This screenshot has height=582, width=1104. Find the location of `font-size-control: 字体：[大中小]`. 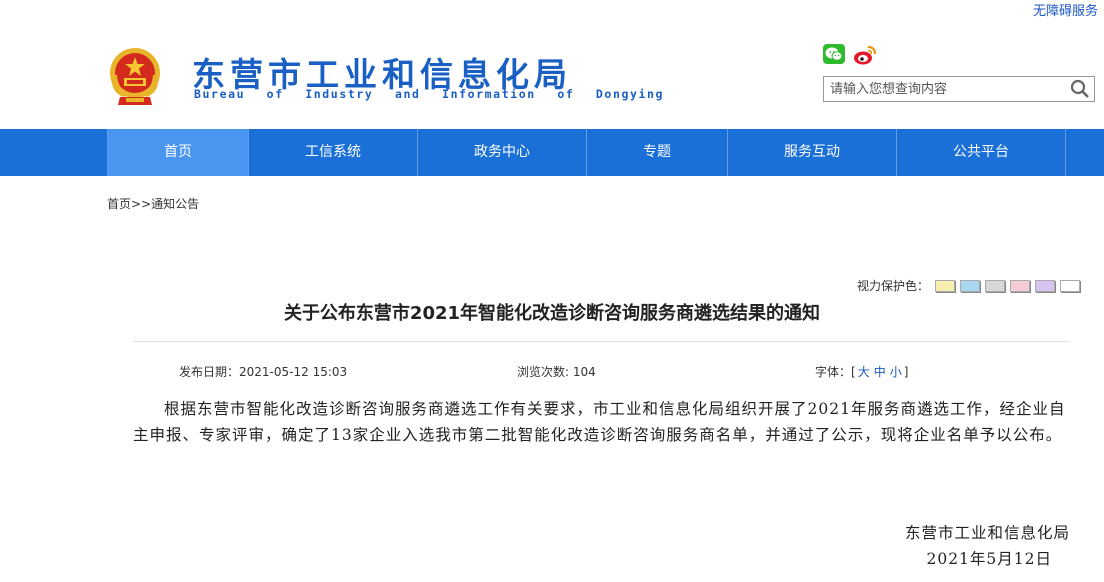

font-size-control: 字体：[大中小] is located at coordinates (861, 371).